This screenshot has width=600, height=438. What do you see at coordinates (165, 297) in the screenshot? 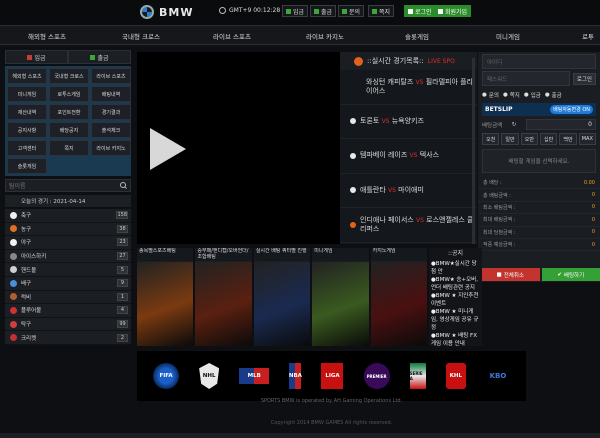
I see `game-card: 종목별스포츠배팅` at bounding box center [165, 297].